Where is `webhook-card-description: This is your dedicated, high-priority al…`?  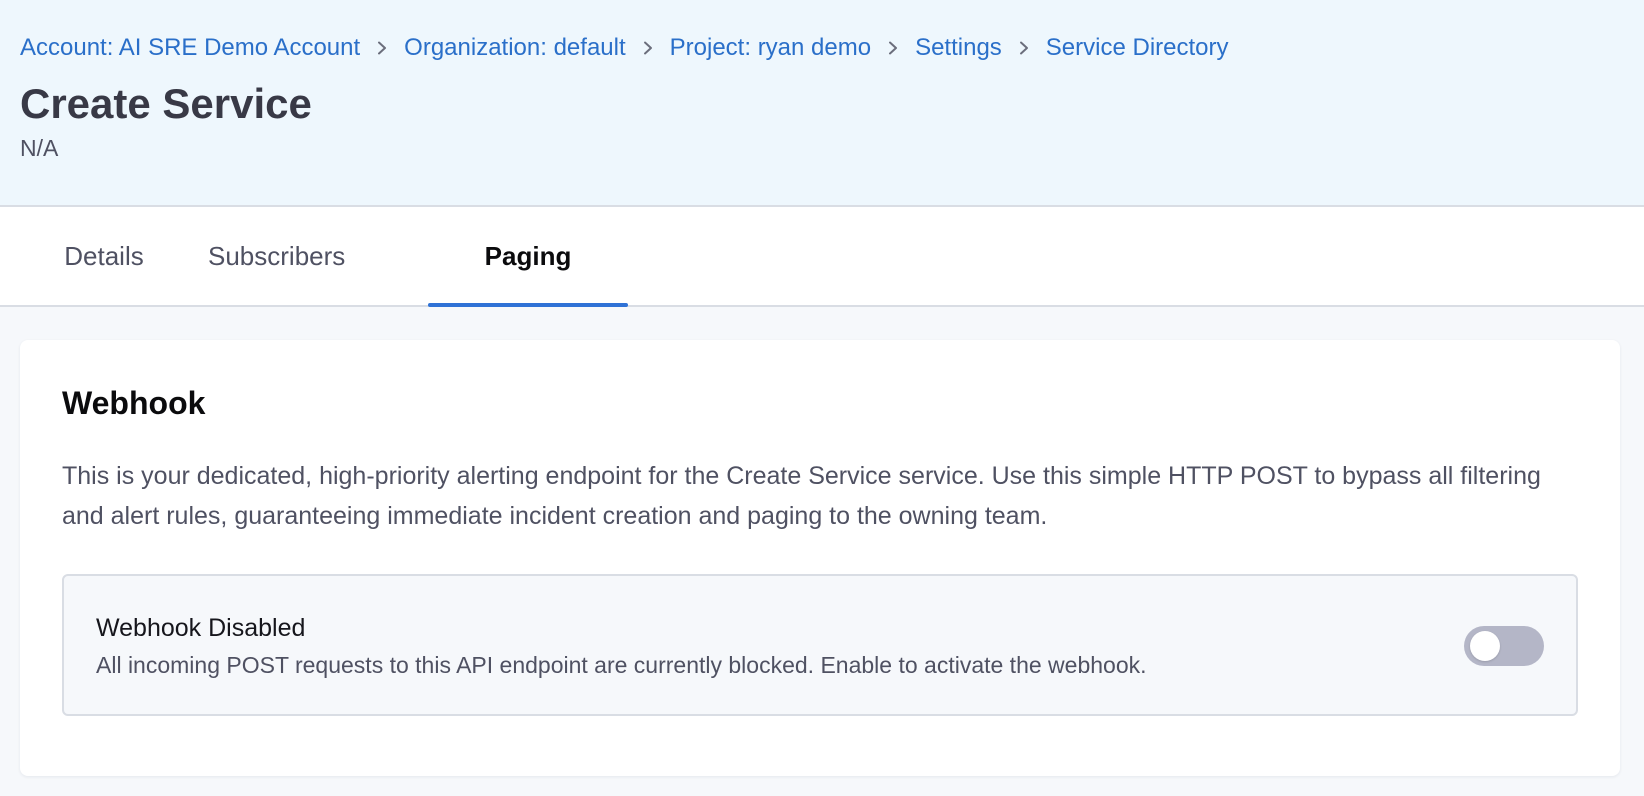
webhook-card-description: This is your dedicated, high-priority al… is located at coordinates (801, 496).